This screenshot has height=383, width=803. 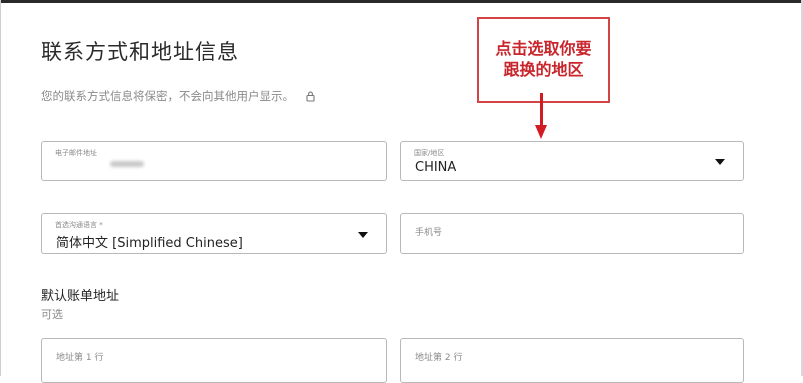 I want to click on privacy-note: 您的联系方式信息将保密，不会向其他用户显示。, so click(x=178, y=96).